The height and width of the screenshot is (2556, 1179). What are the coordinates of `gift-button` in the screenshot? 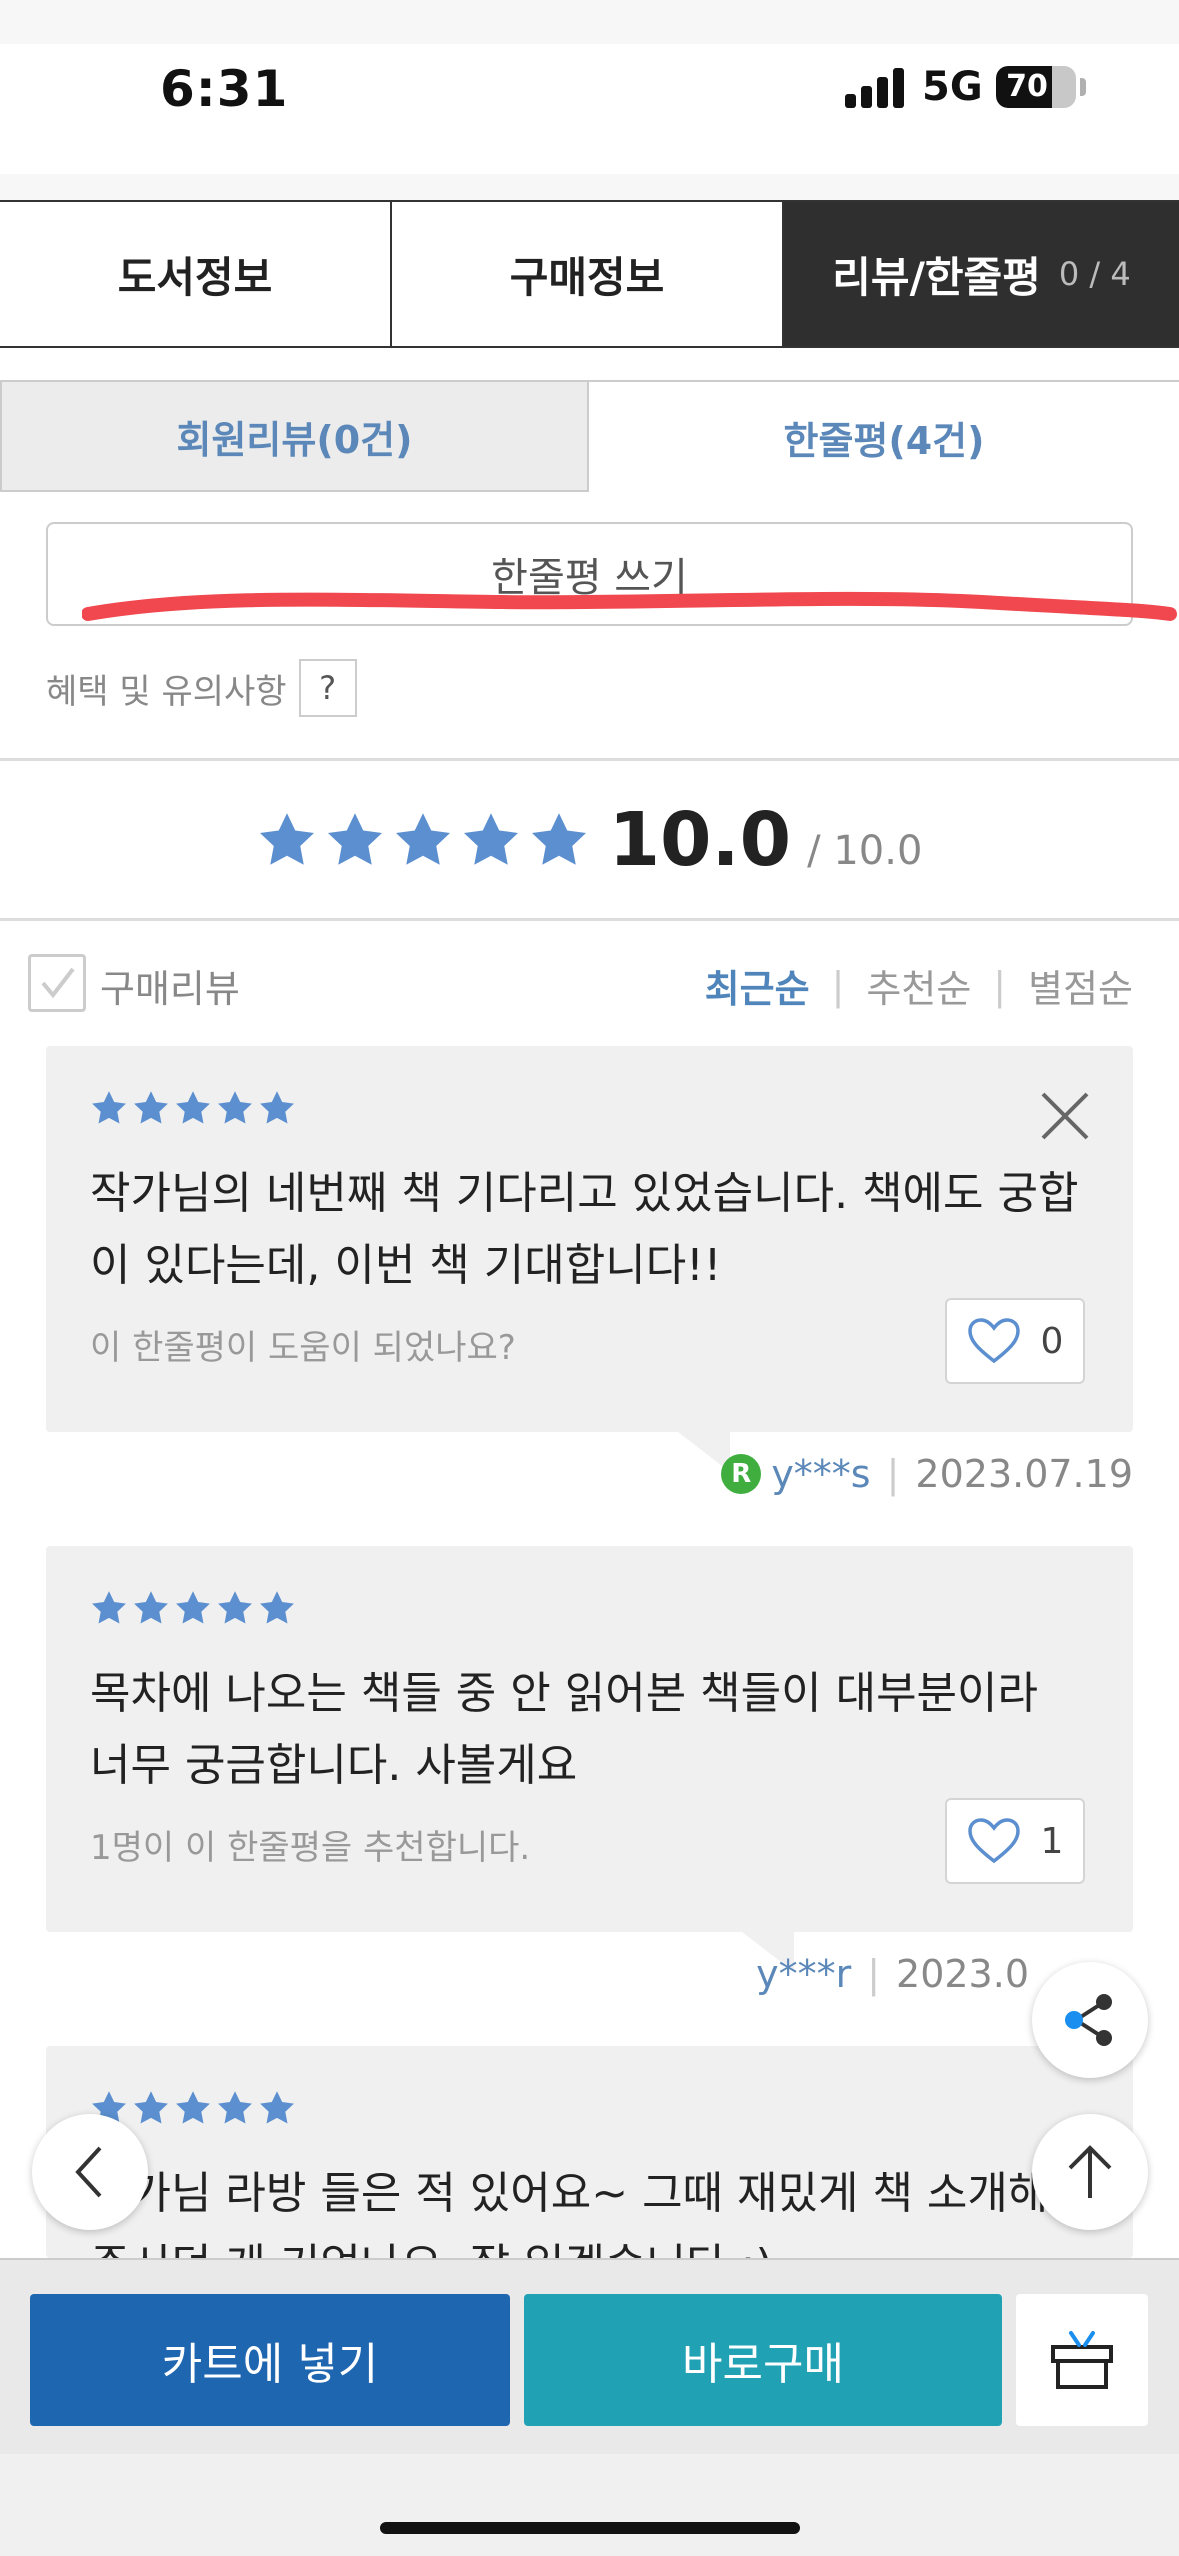 It's located at (1082, 2360).